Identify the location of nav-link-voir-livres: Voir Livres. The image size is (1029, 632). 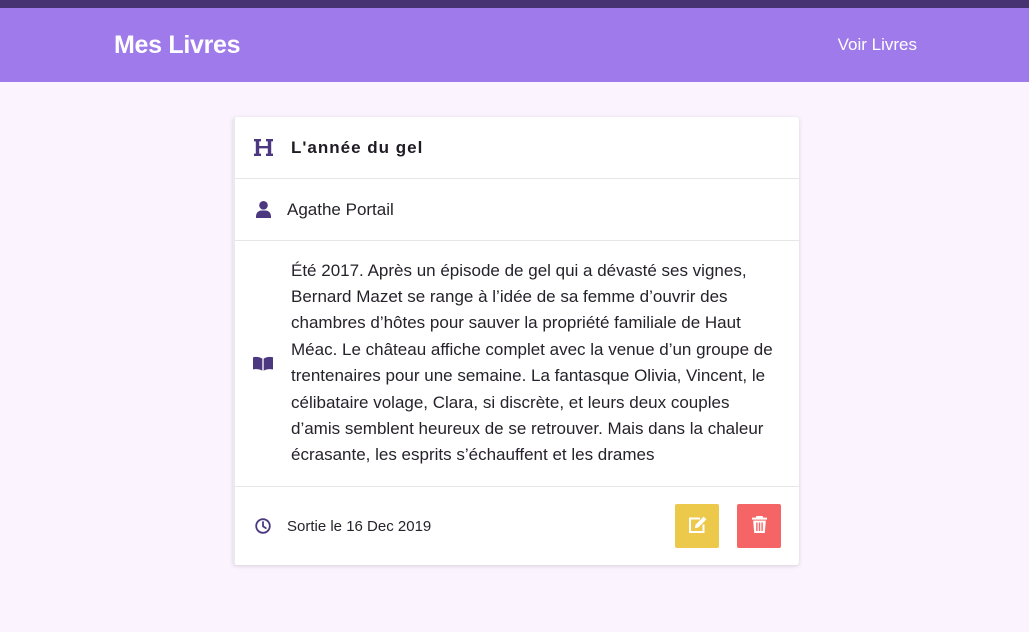
(877, 45).